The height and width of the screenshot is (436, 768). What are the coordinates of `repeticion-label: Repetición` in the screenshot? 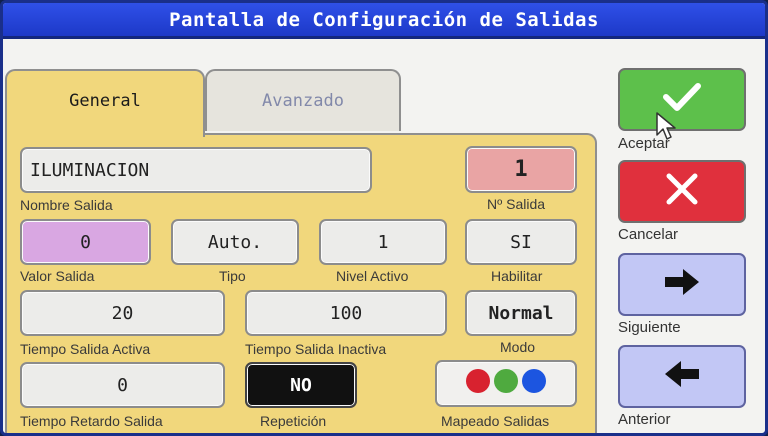 It's located at (293, 421).